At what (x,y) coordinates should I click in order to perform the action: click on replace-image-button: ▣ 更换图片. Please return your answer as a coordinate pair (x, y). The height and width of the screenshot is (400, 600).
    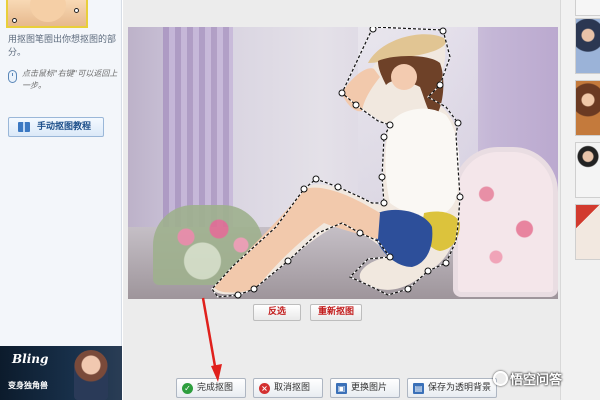
    Looking at the image, I should click on (365, 388).